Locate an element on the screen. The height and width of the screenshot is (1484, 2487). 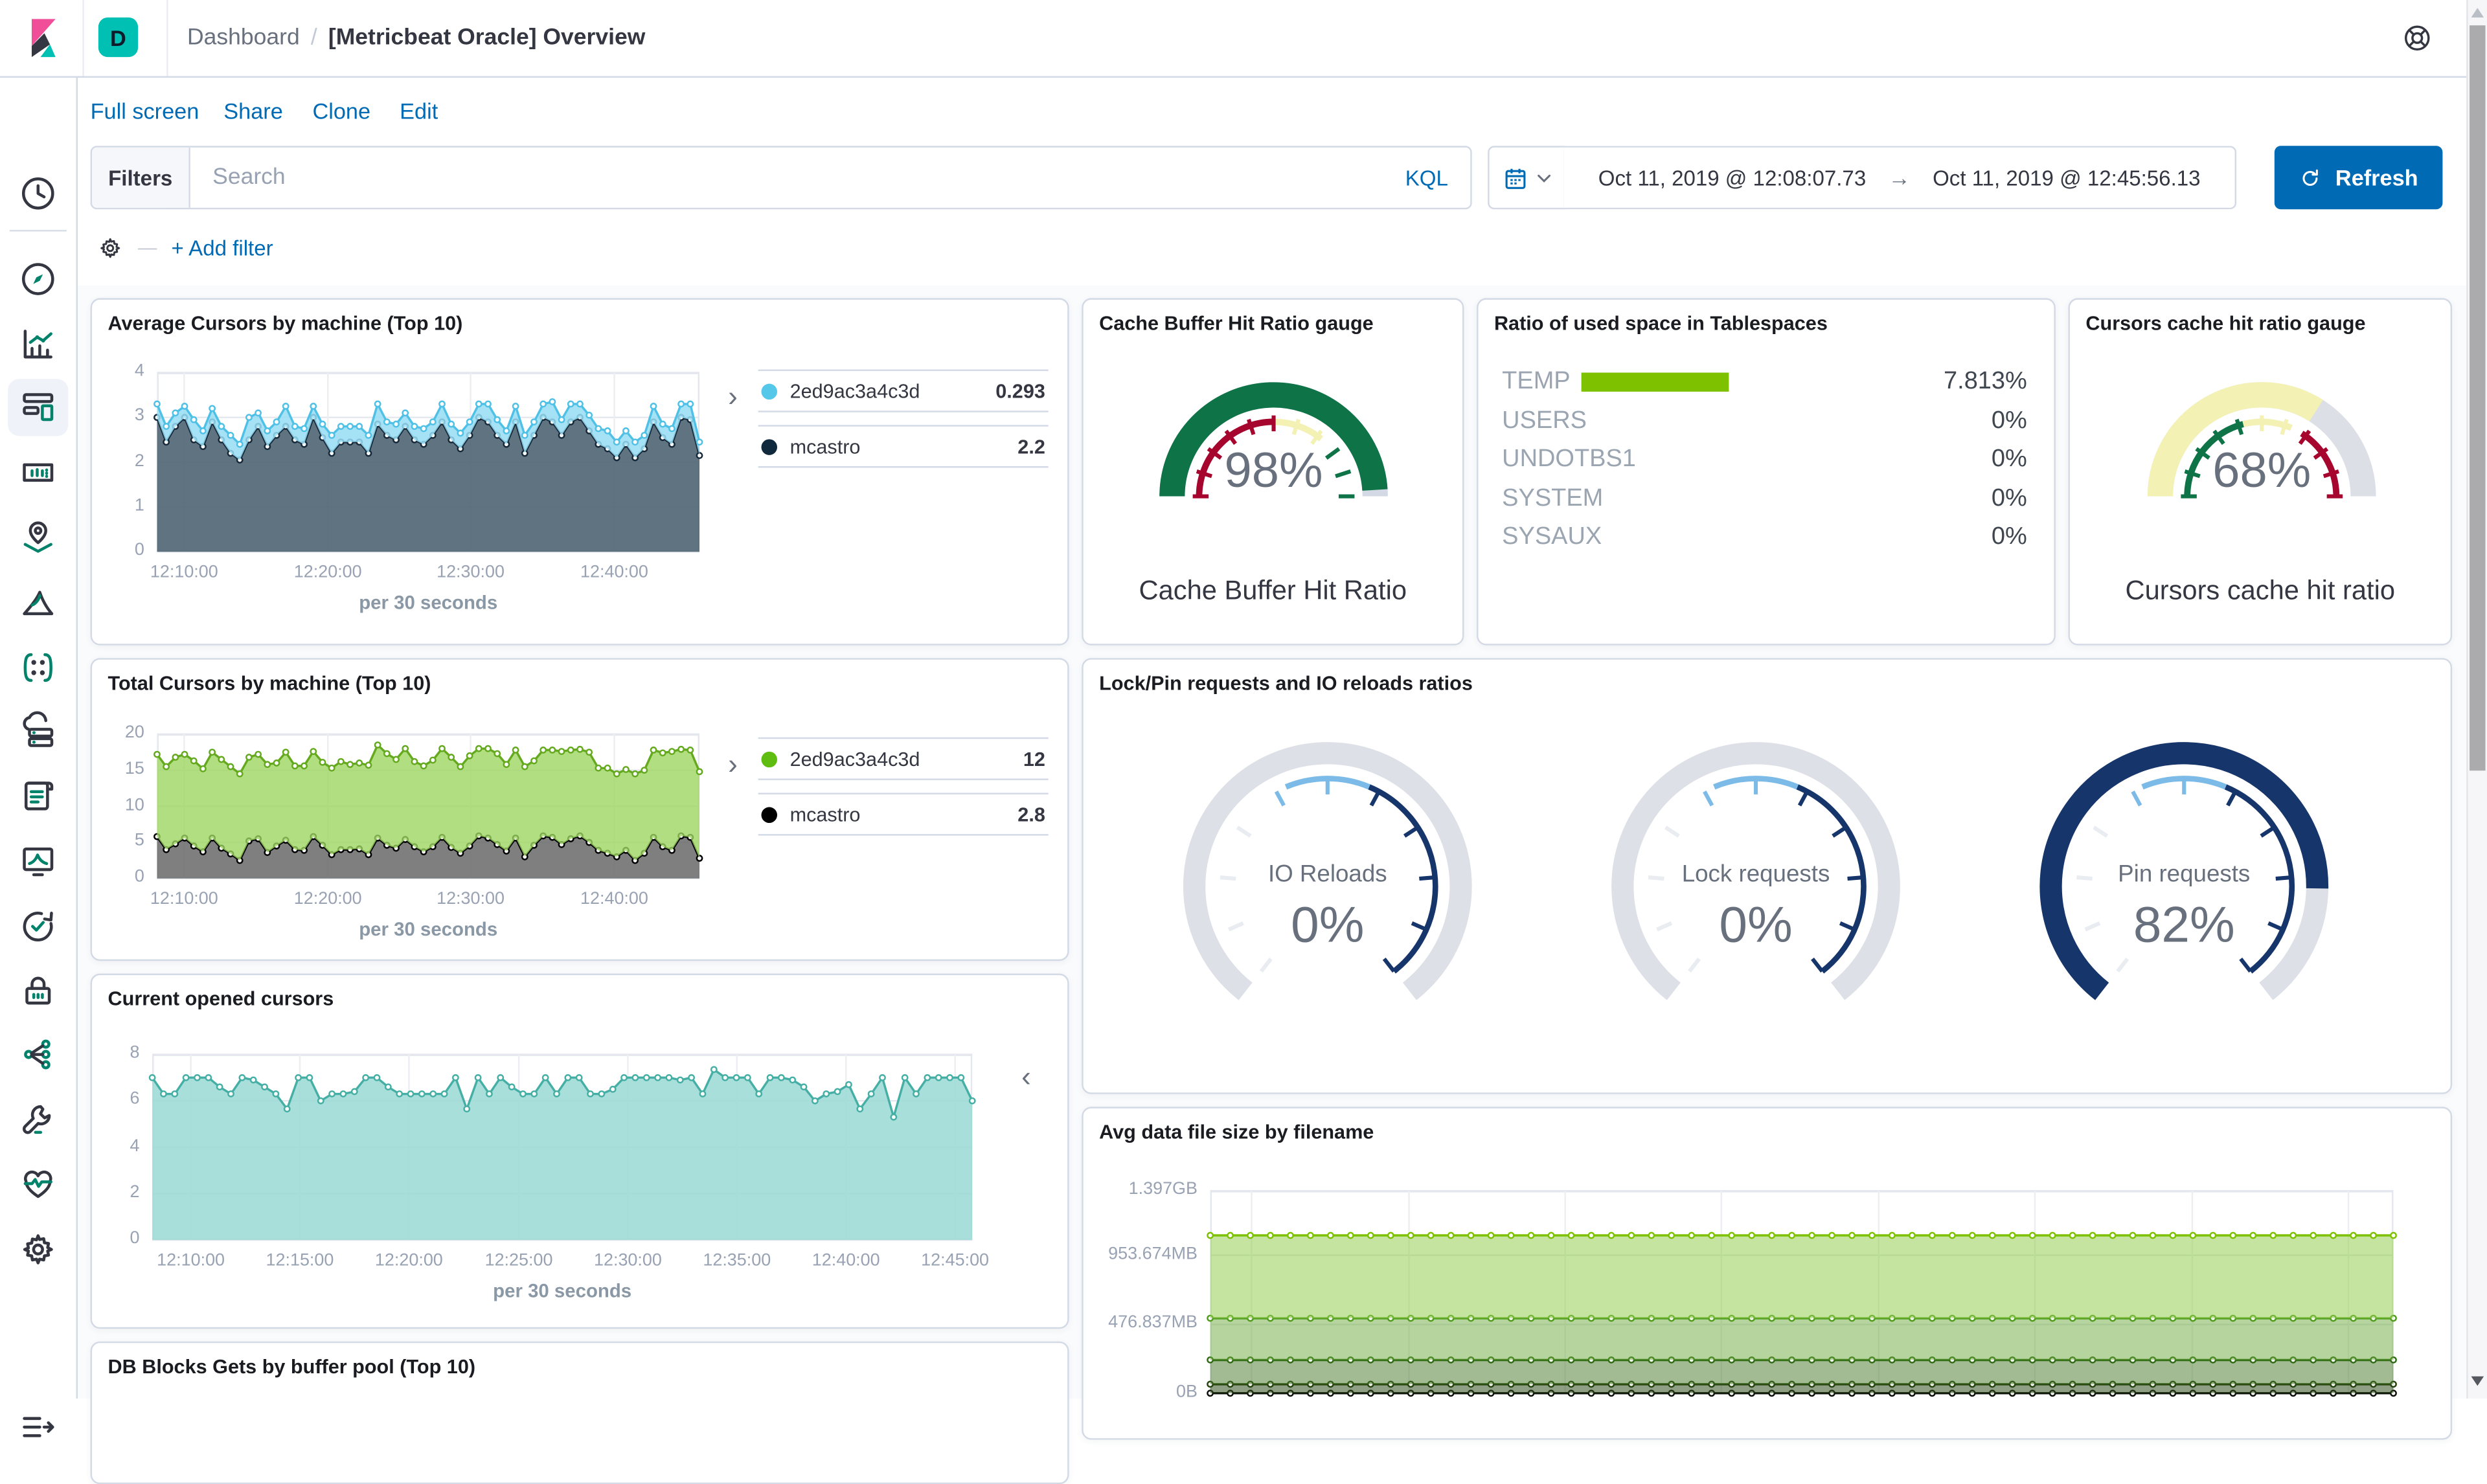
sidebar-item-recent is located at coordinates (38, 193).